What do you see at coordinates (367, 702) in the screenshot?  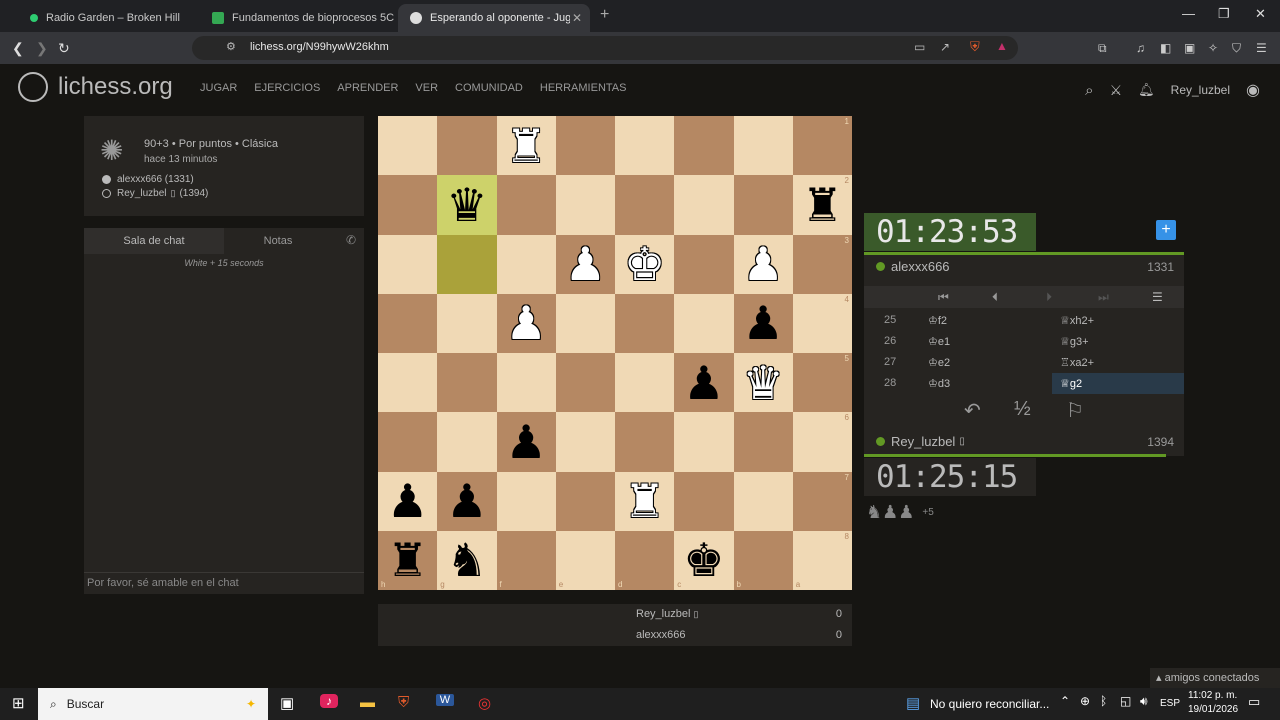 I see `file-explorer-icon: ▬` at bounding box center [367, 702].